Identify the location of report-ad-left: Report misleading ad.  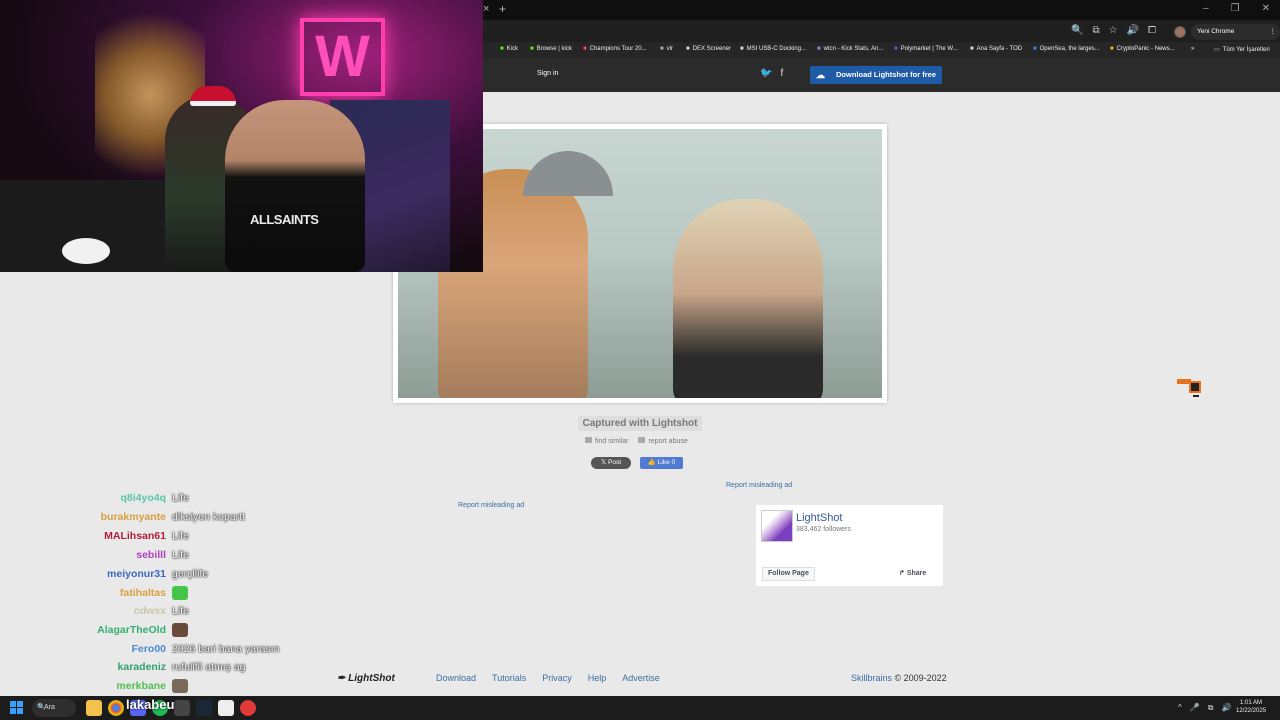
(491, 505).